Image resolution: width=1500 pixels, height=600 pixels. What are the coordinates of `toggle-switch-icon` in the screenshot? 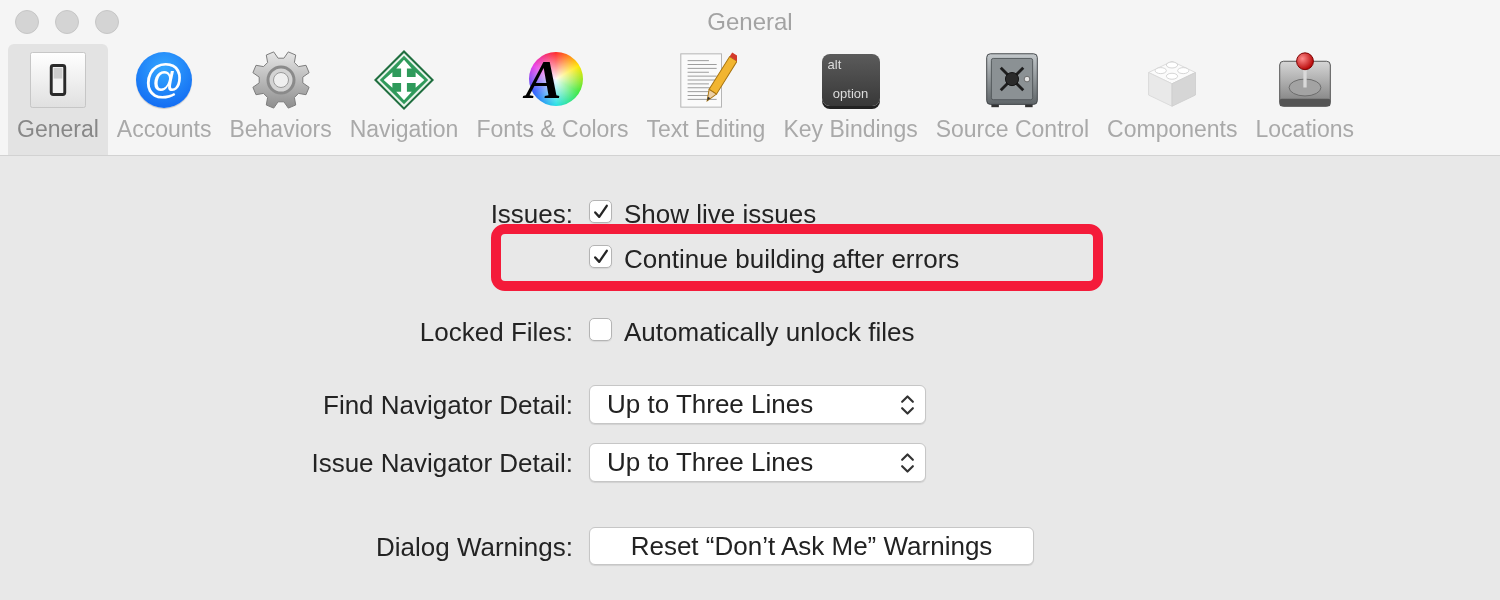 It's located at (57, 80).